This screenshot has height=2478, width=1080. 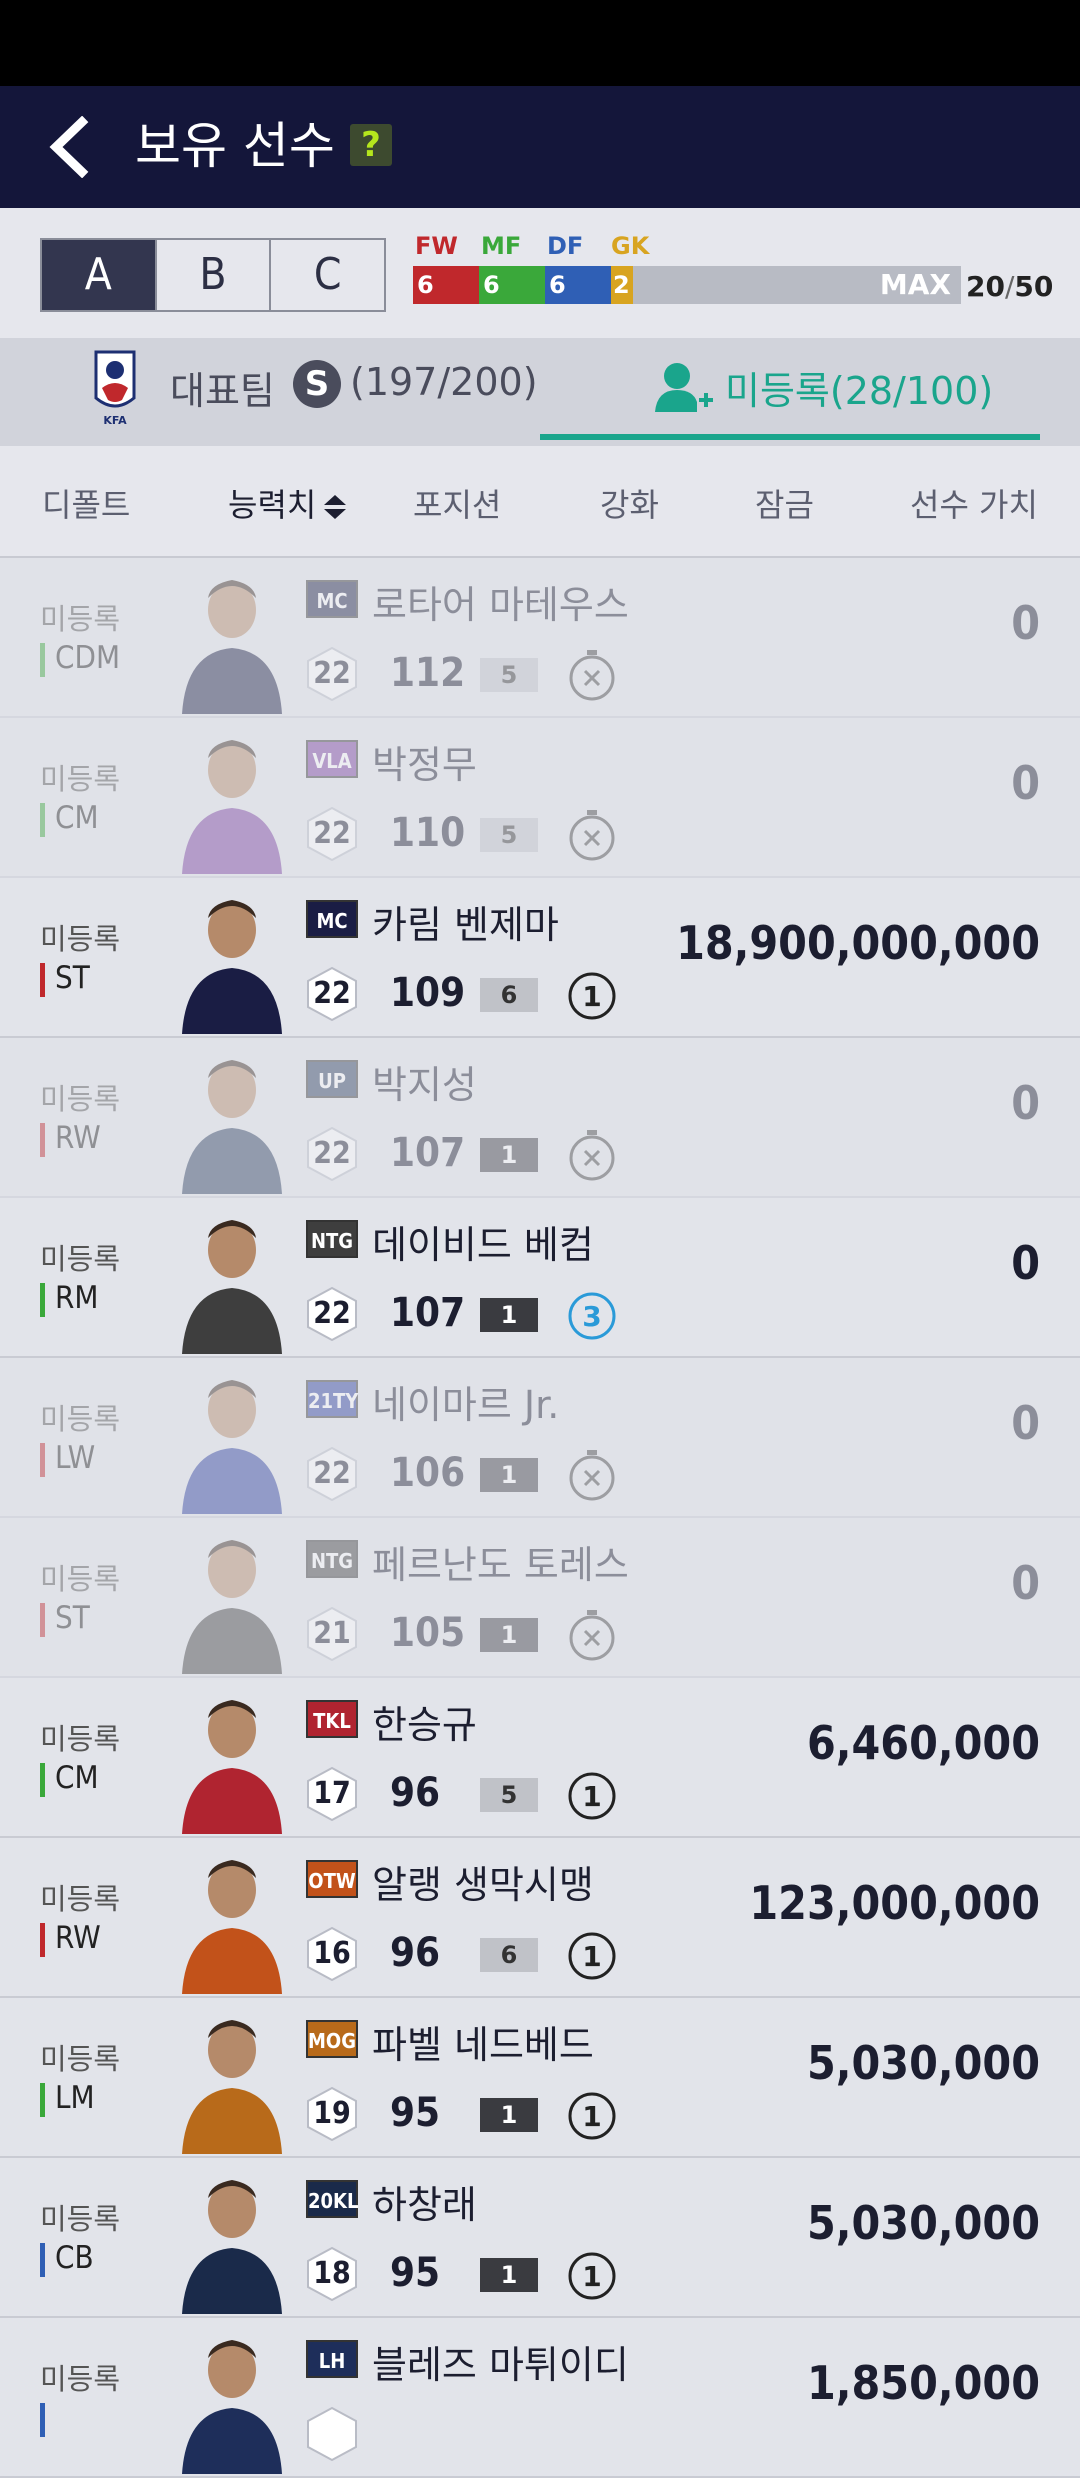 I want to click on s-badge-icon: S, so click(x=317, y=384).